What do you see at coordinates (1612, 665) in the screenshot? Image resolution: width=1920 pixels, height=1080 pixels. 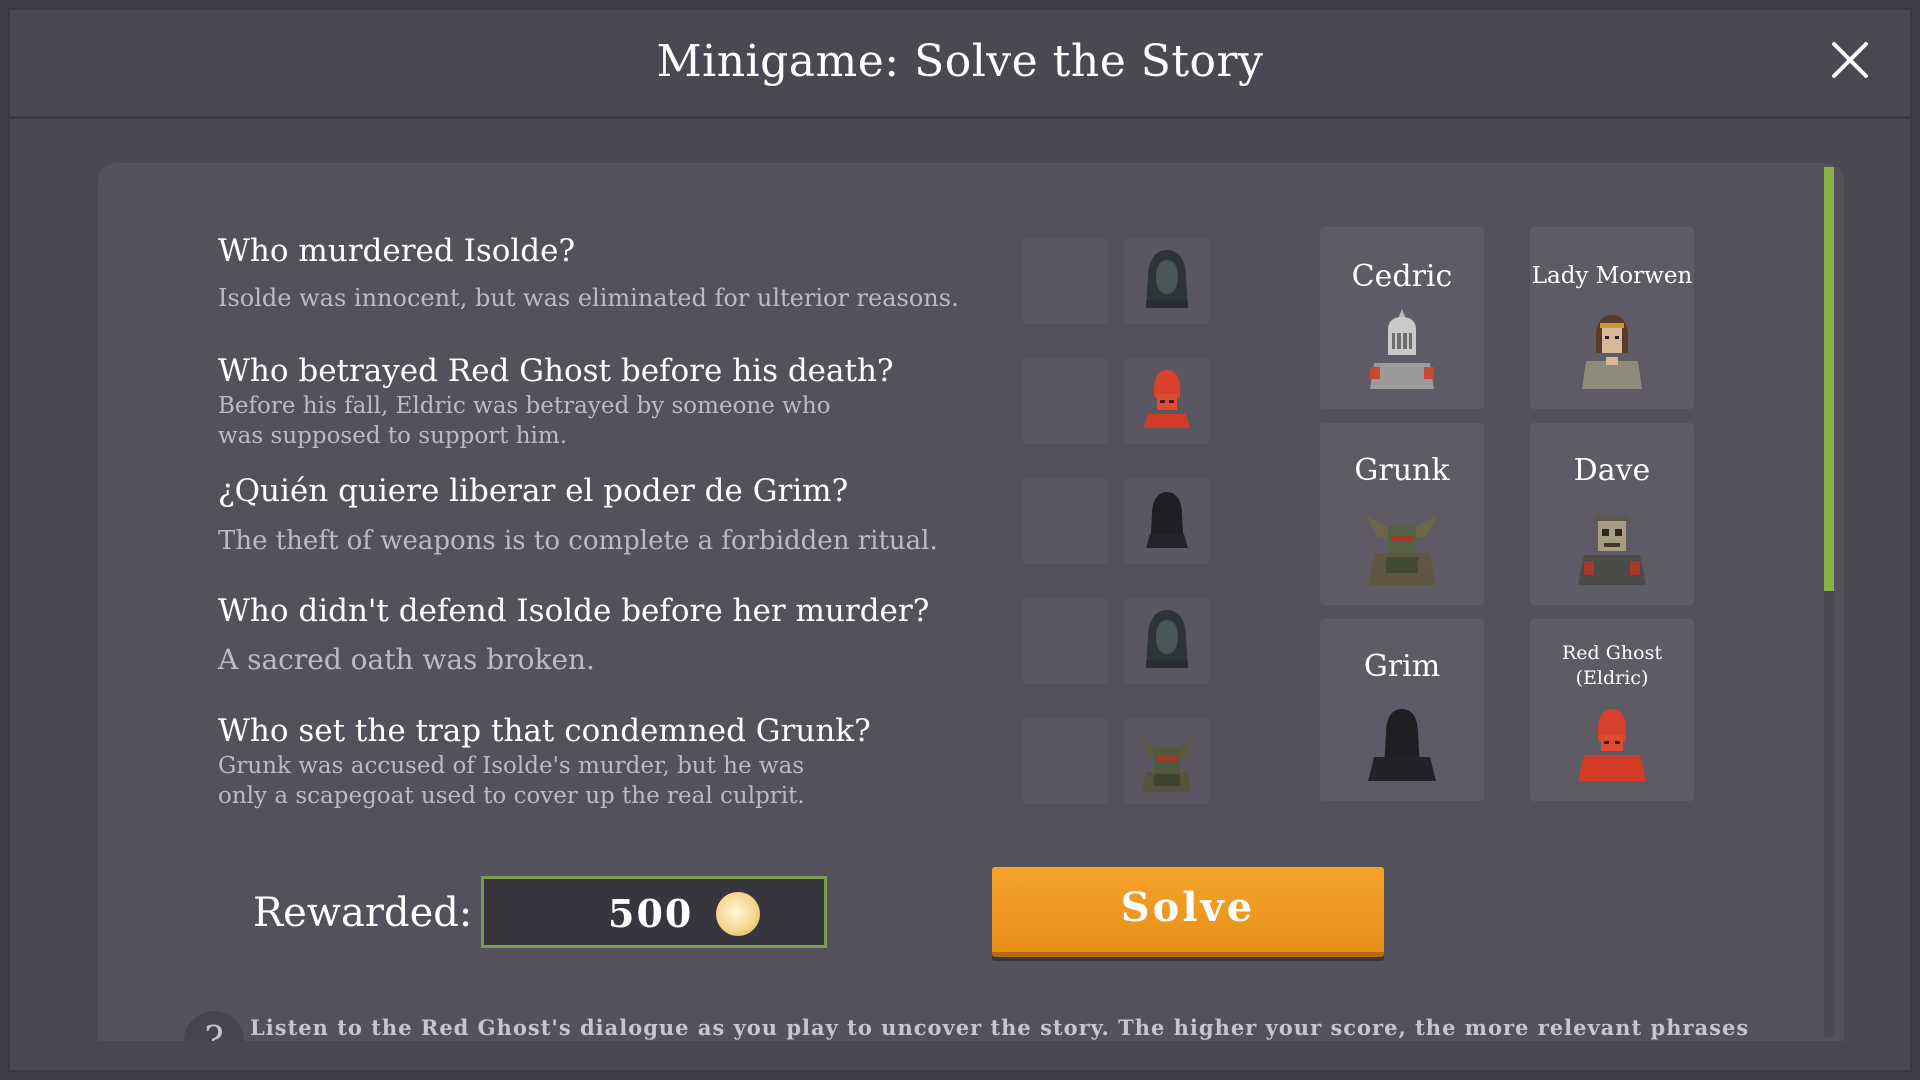 I see `character-name: Red Ghost (Eldric)` at bounding box center [1612, 665].